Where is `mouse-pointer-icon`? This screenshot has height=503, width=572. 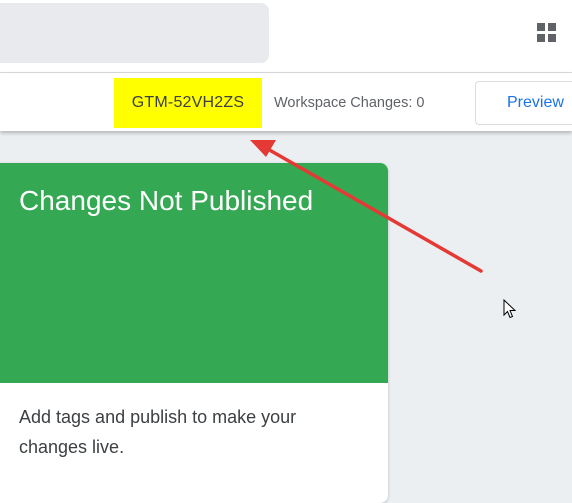
mouse-pointer-icon is located at coordinates (510, 309).